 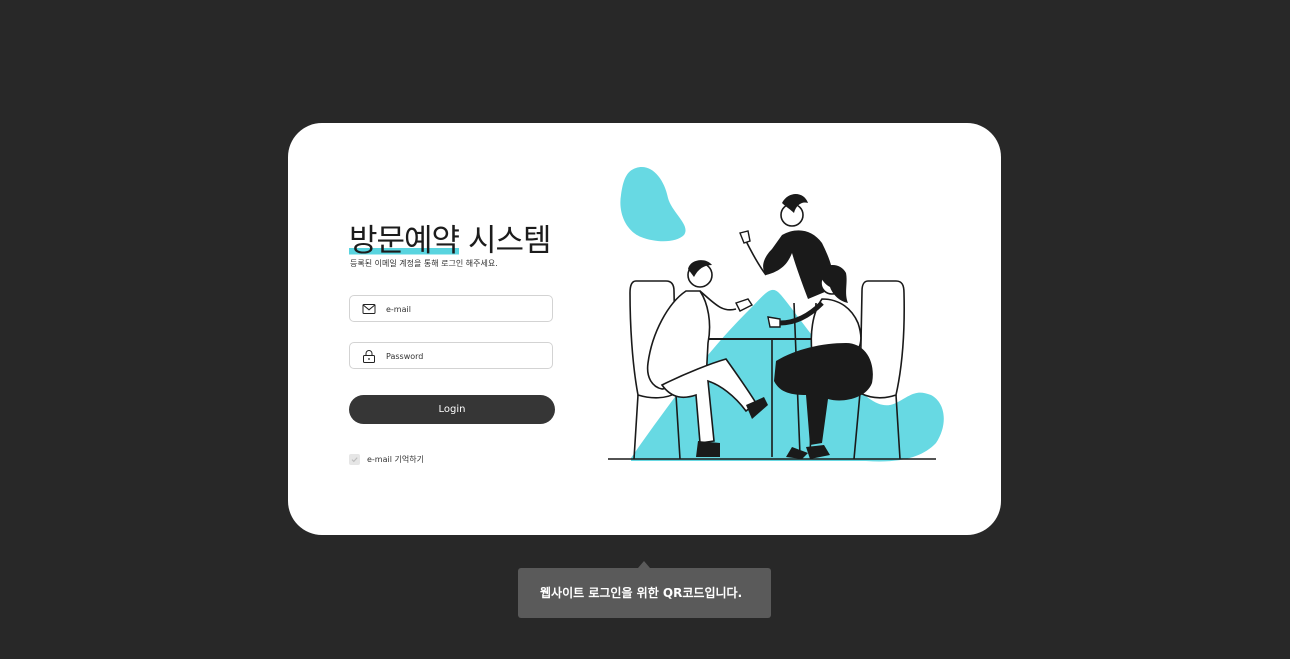 I want to click on remember-email-checkbox, so click(x=354, y=459).